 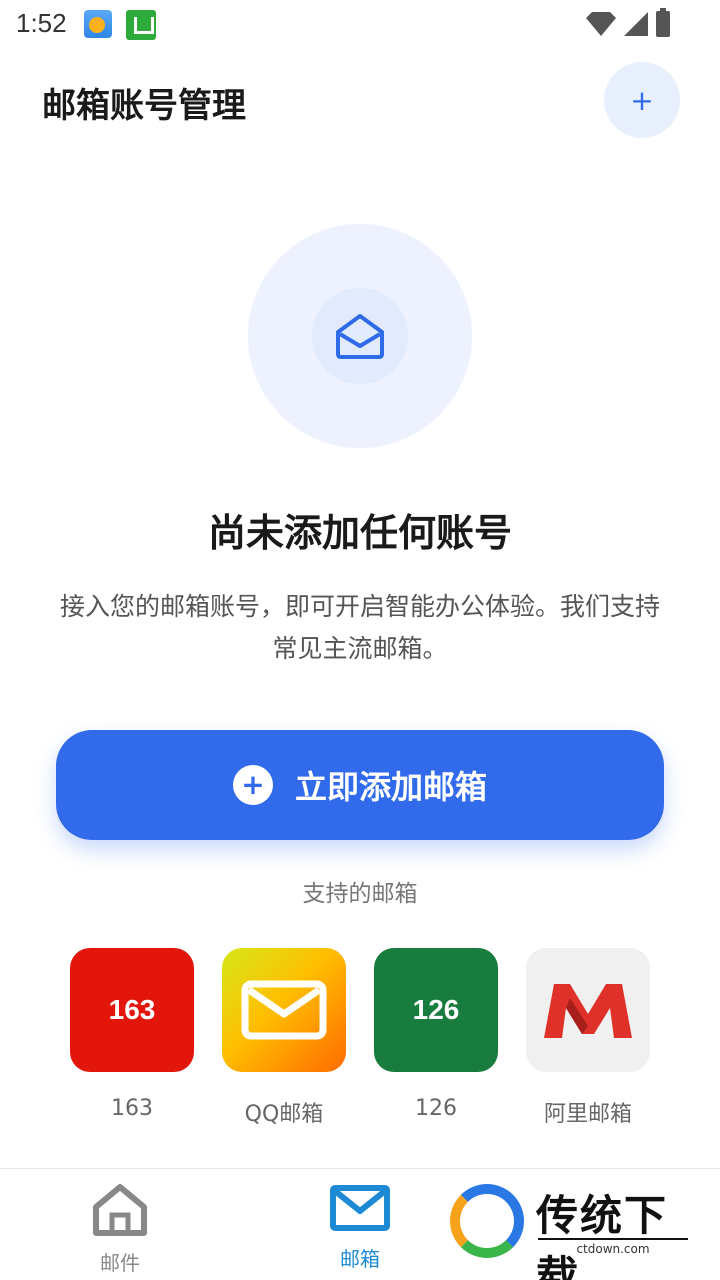 I want to click on watermark-logo-icon, so click(x=487, y=1221).